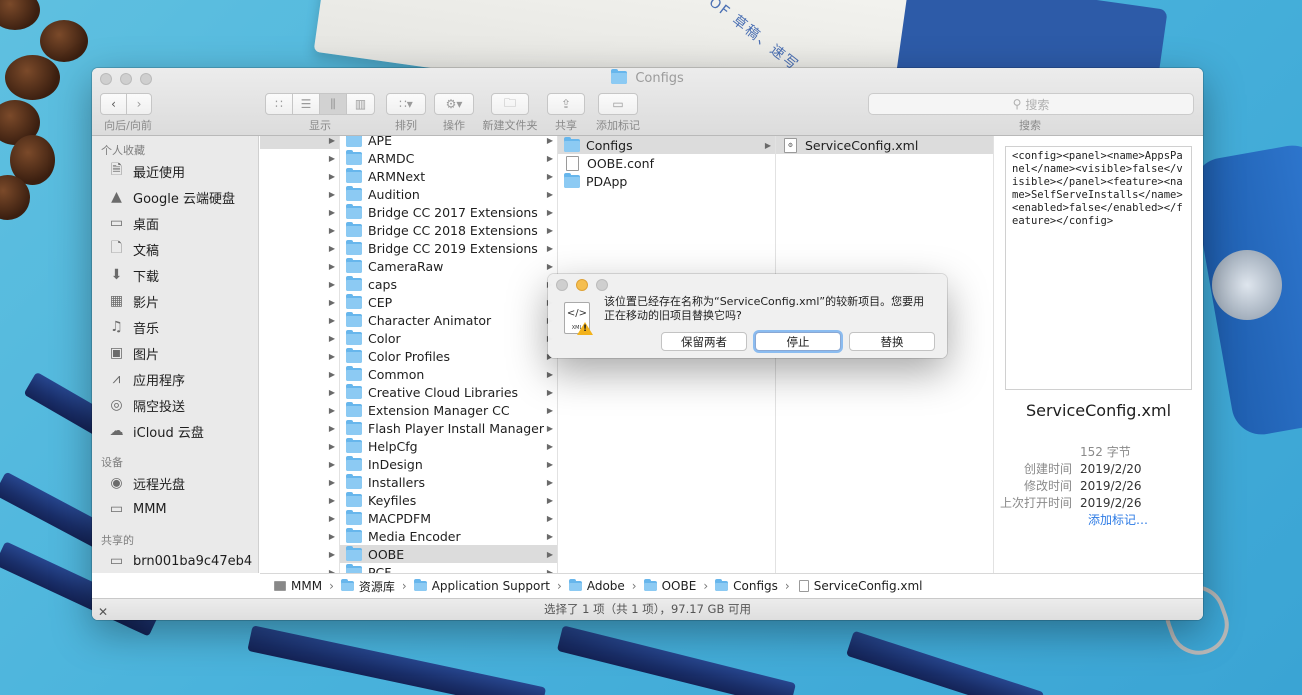 Image resolution: width=1302 pixels, height=695 pixels. Describe the element at coordinates (510, 104) in the screenshot. I see `new-folder-button: 🗀` at that location.